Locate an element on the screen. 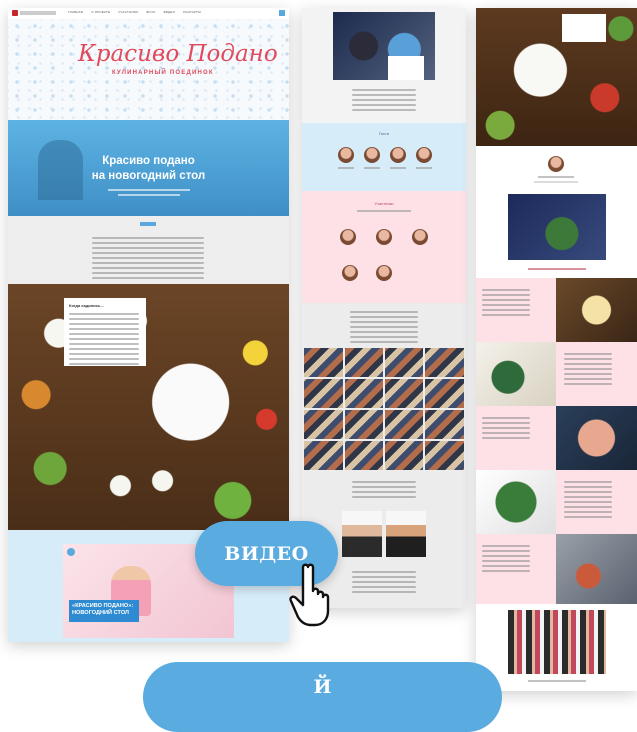 Image resolution: width=637 pixels, height=732 pixels. logo-banner: Красиво Подано КУЛИНАРНЫЙ ПОЕДИНОК is located at coordinates (148, 69).